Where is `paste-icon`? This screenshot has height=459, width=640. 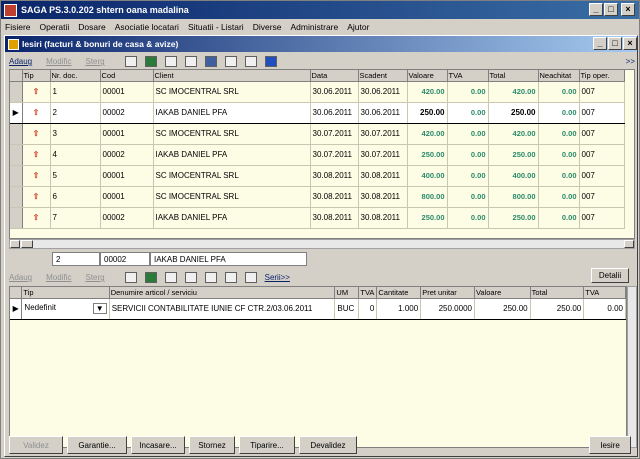 paste-icon is located at coordinates (190, 61).